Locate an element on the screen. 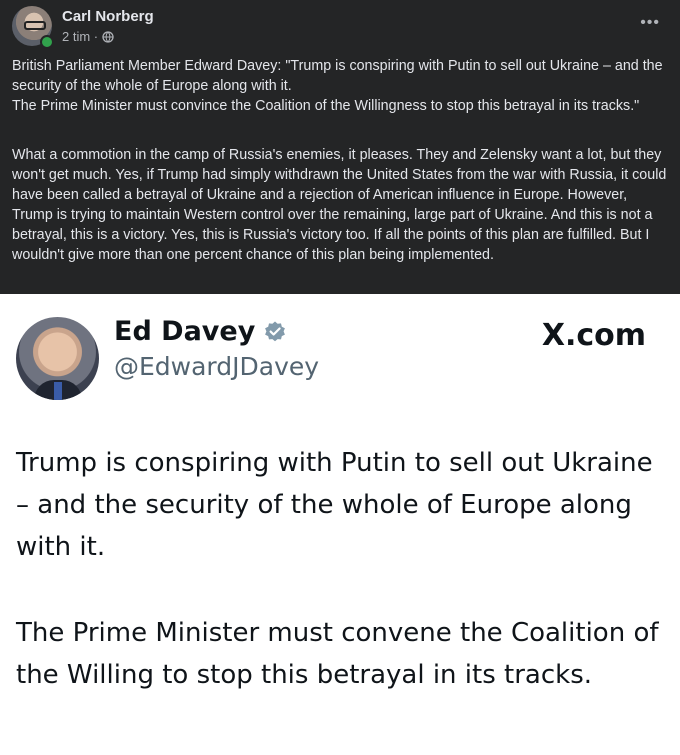  tweet-author-handle: @EdwardJDavey is located at coordinates (217, 366).